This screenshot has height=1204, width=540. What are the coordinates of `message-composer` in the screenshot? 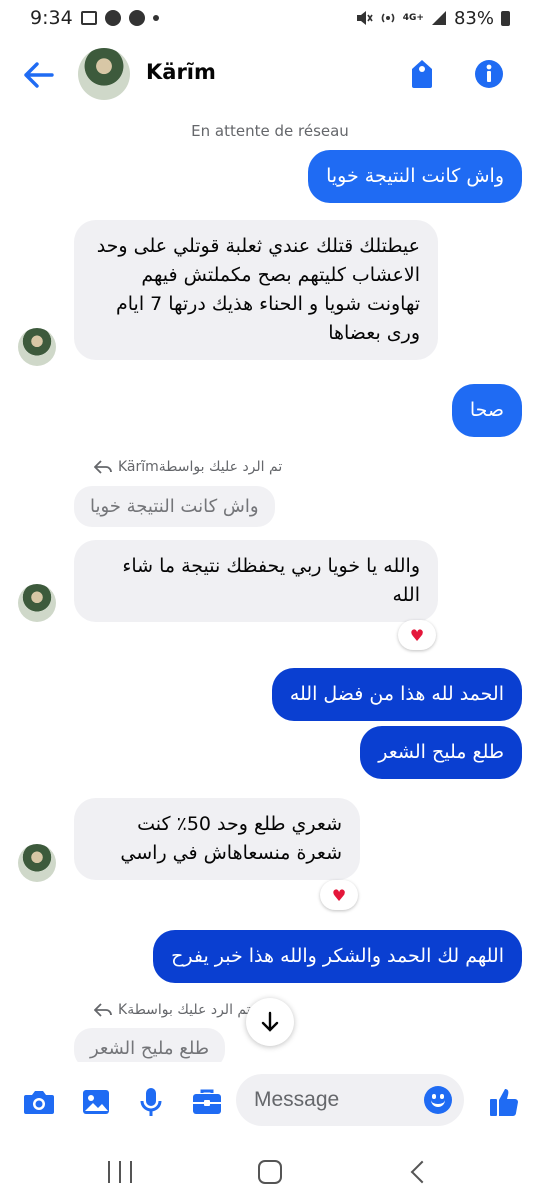 It's located at (270, 1101).